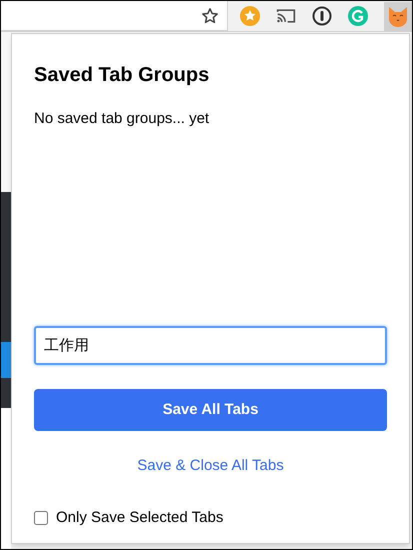 The image size is (413, 550). I want to click on cast-icon, so click(286, 16).